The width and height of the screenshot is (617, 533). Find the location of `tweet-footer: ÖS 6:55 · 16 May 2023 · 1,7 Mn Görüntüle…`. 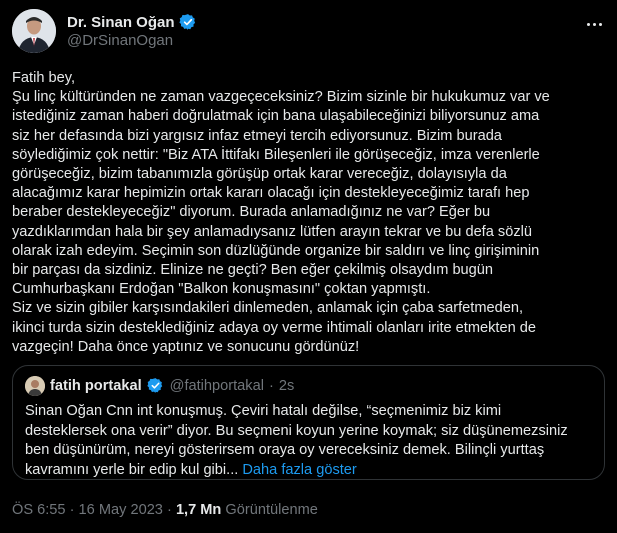

tweet-footer: ÖS 6:55 · 16 May 2023 · 1,7 Mn Görüntüle… is located at coordinates (165, 510).